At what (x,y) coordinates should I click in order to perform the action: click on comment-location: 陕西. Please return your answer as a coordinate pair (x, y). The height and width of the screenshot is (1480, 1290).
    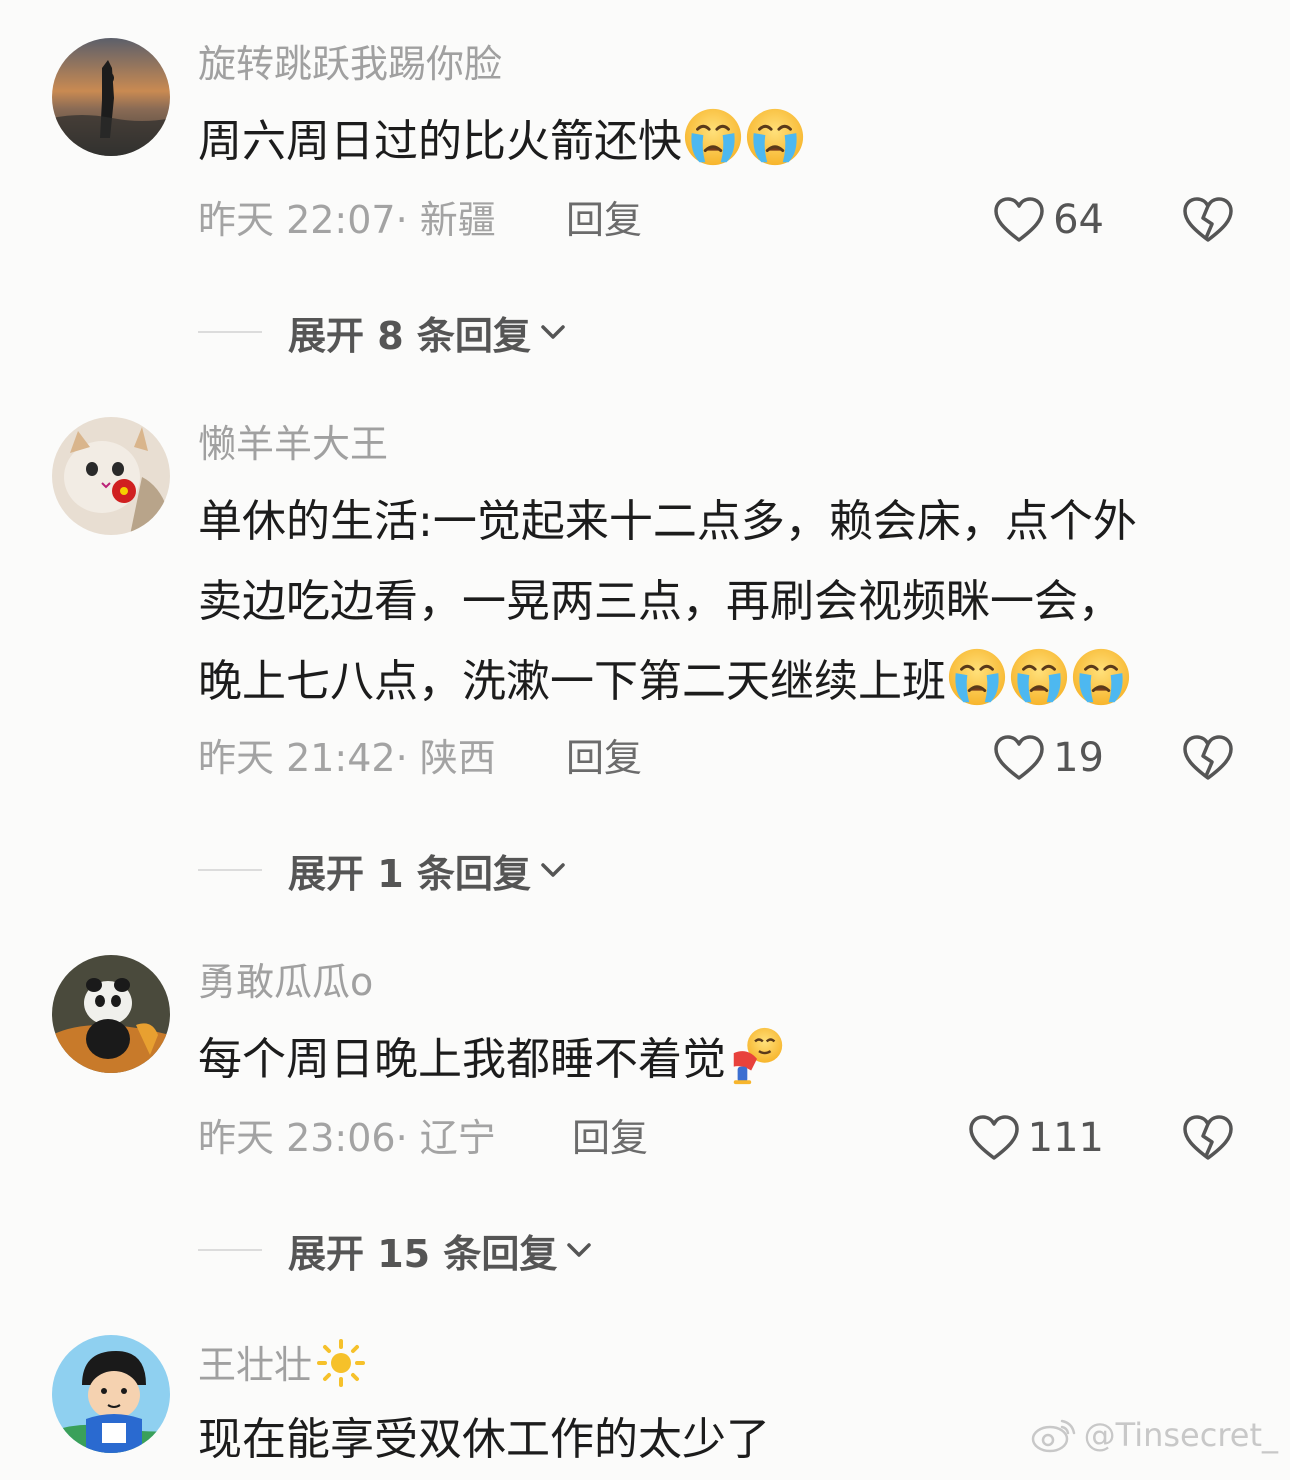
    Looking at the image, I should click on (457, 758).